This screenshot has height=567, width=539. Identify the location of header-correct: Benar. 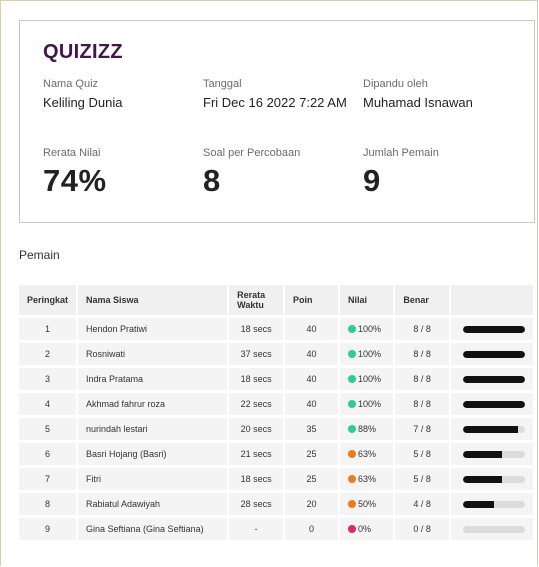
(423, 300).